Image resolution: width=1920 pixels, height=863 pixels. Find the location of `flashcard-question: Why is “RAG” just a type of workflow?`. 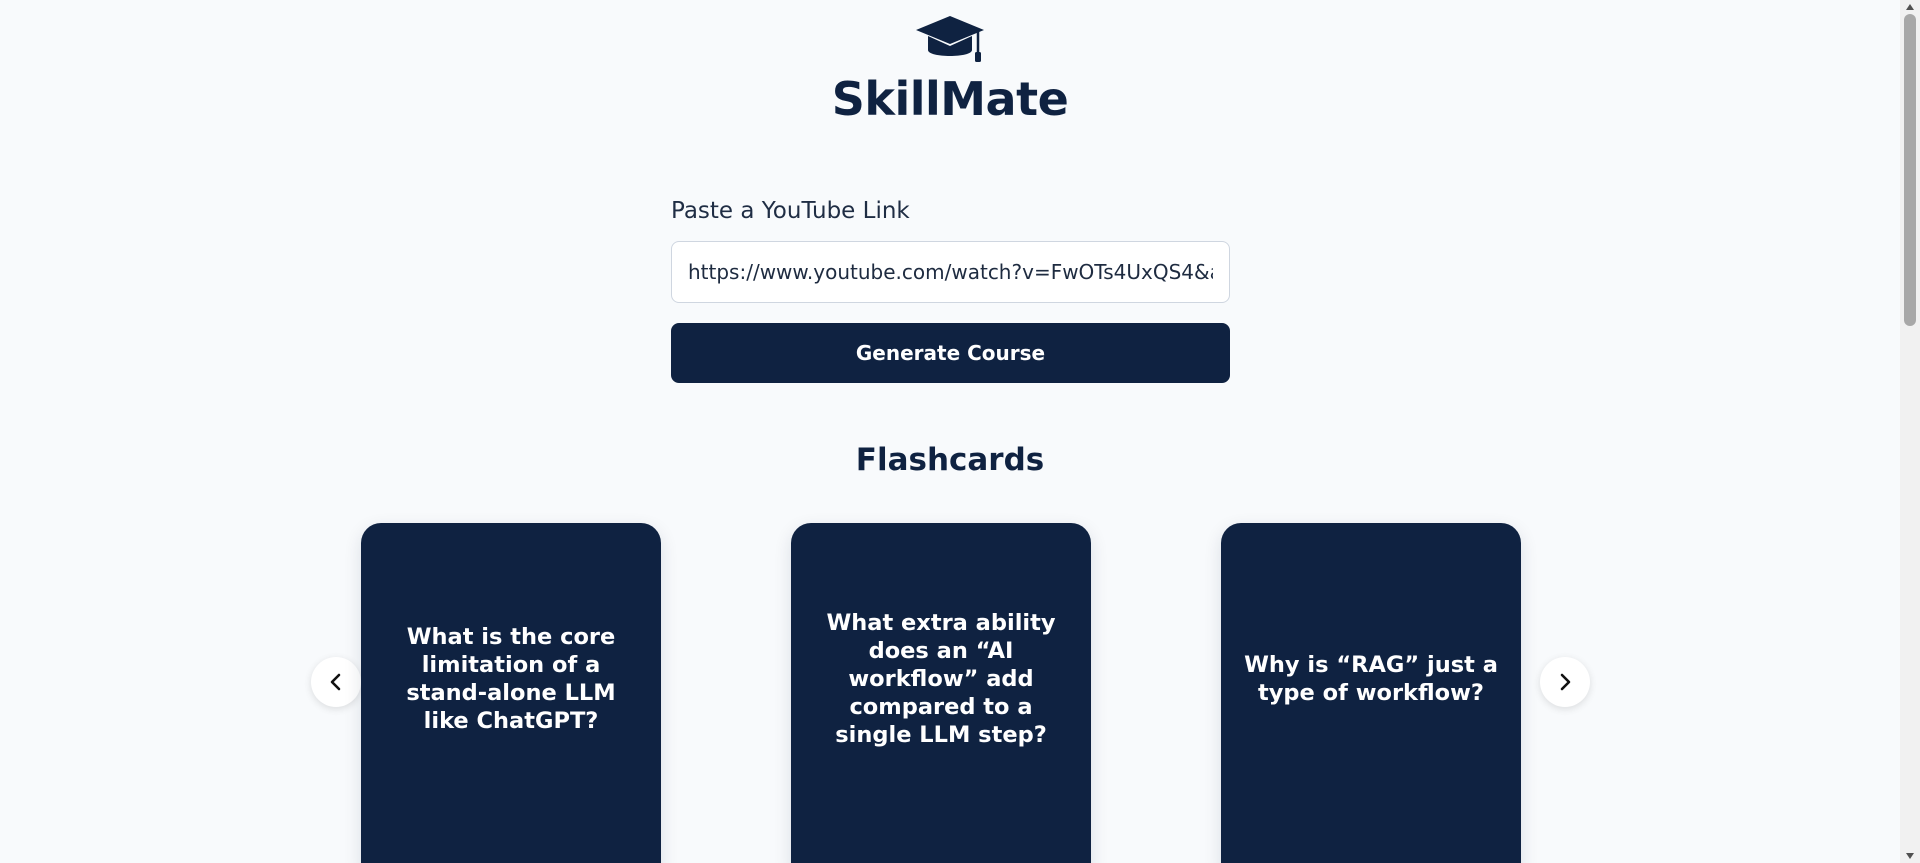

flashcard-question: Why is “RAG” just a type of workflow? is located at coordinates (1371, 679).